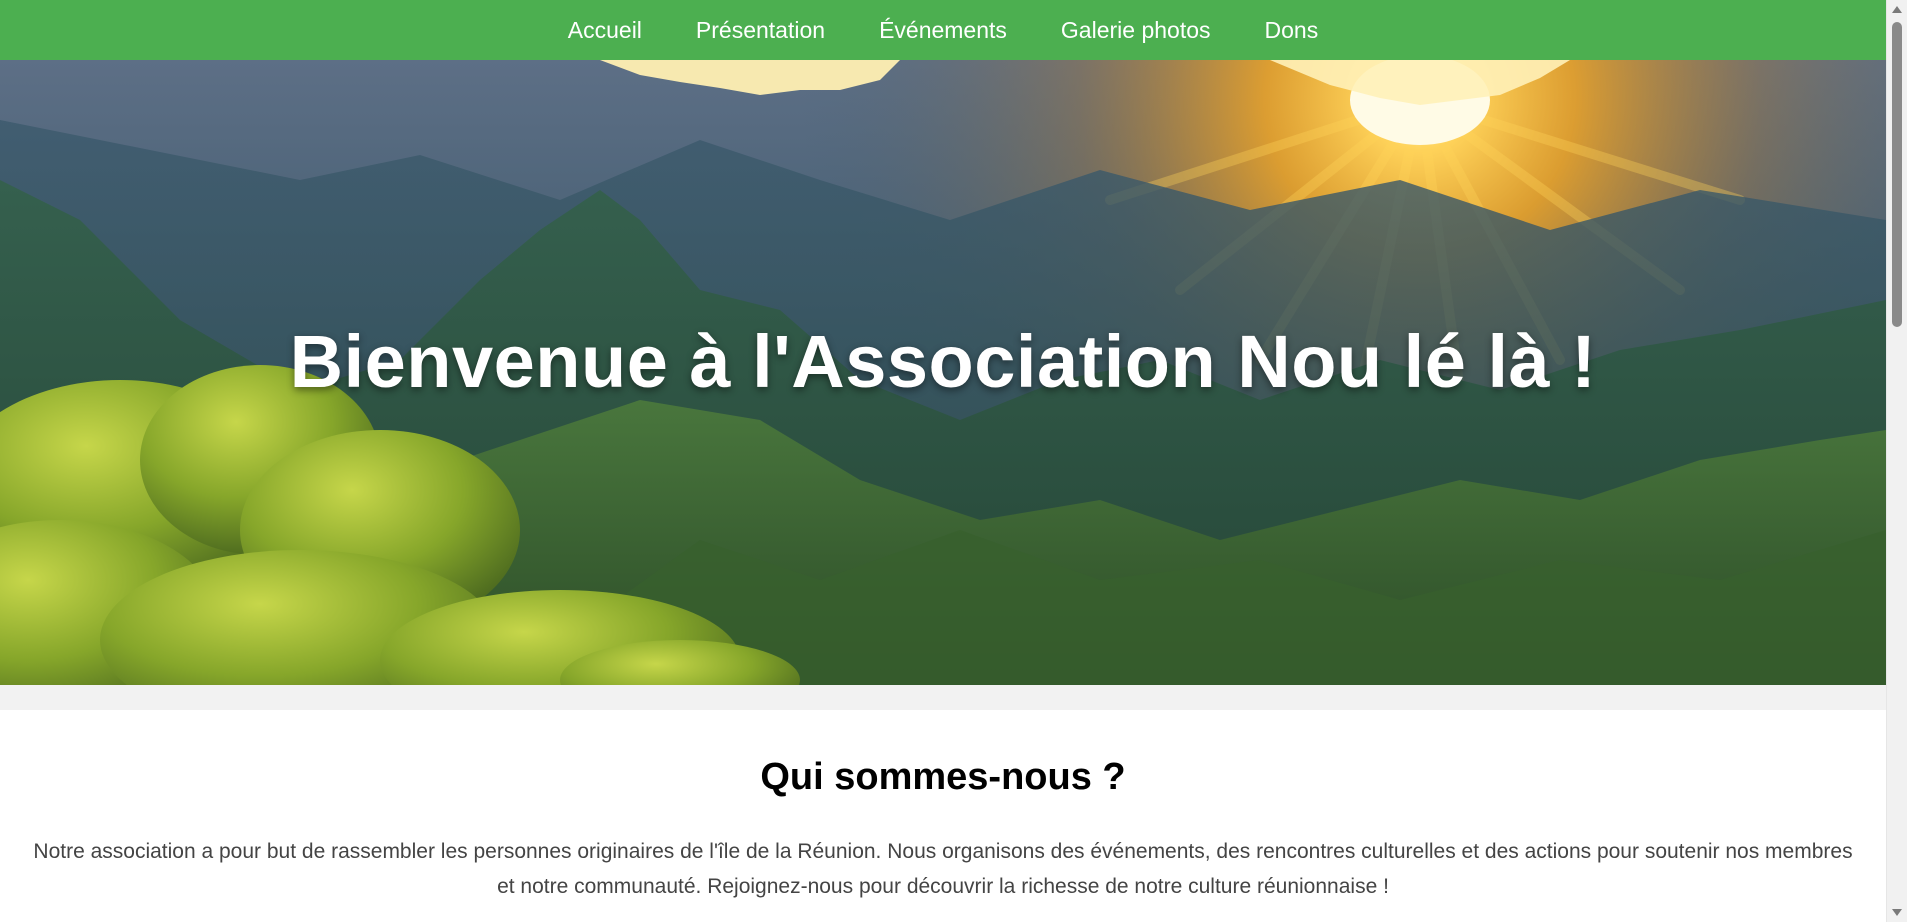 Image resolution: width=1907 pixels, height=922 pixels. What do you see at coordinates (943, 697) in the screenshot?
I see `section-divider` at bounding box center [943, 697].